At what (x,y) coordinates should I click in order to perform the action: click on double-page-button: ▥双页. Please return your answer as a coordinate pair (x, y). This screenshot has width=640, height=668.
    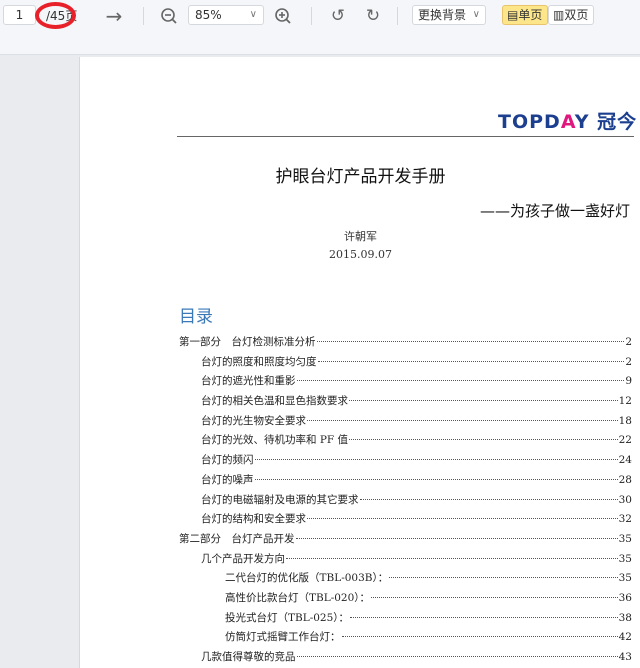
    Looking at the image, I should click on (571, 15).